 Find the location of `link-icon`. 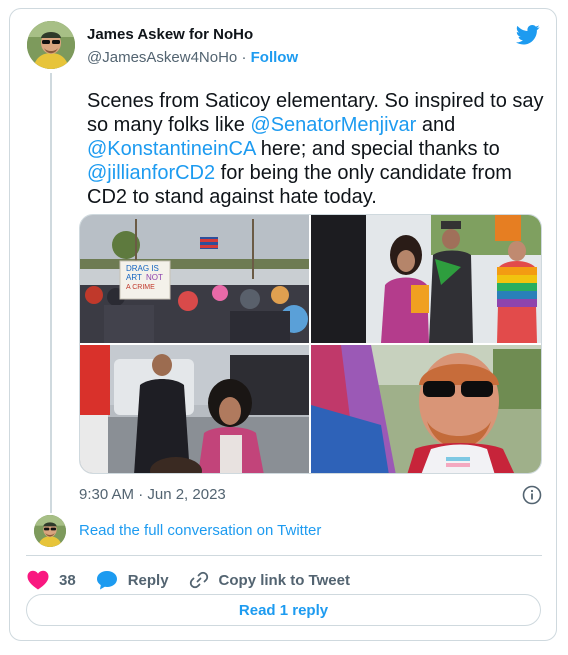

link-icon is located at coordinates (198, 580).